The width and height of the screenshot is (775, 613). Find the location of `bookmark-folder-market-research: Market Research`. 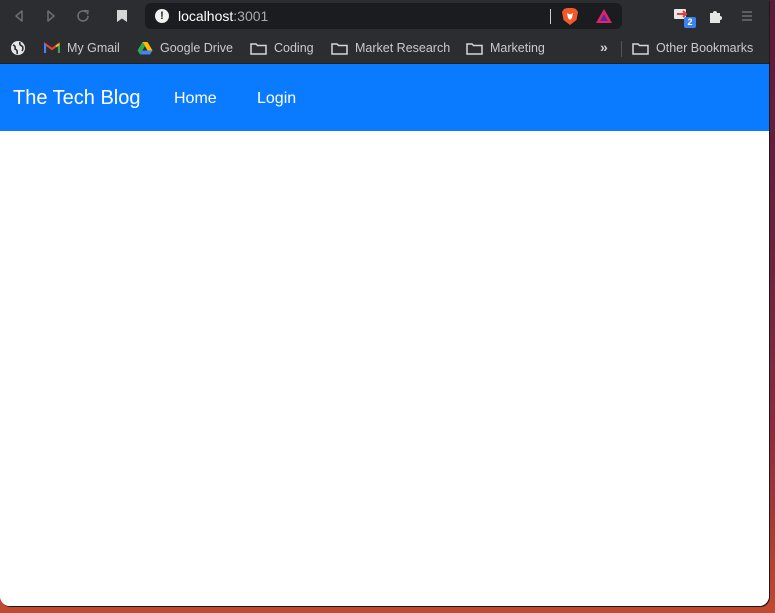

bookmark-folder-market-research: Market Research is located at coordinates (390, 48).